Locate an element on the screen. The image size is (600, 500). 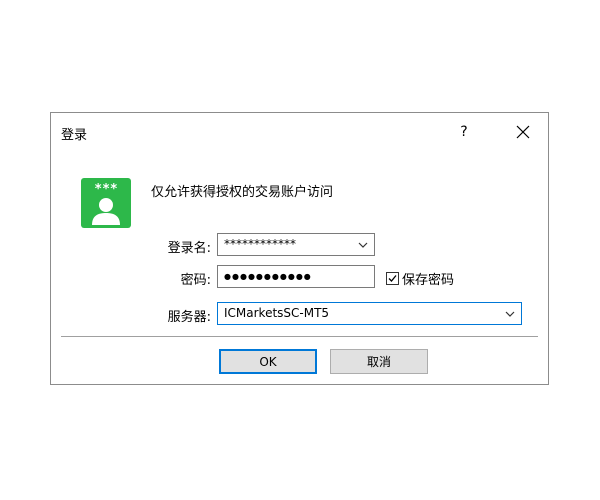
close-button is located at coordinates (523, 132).